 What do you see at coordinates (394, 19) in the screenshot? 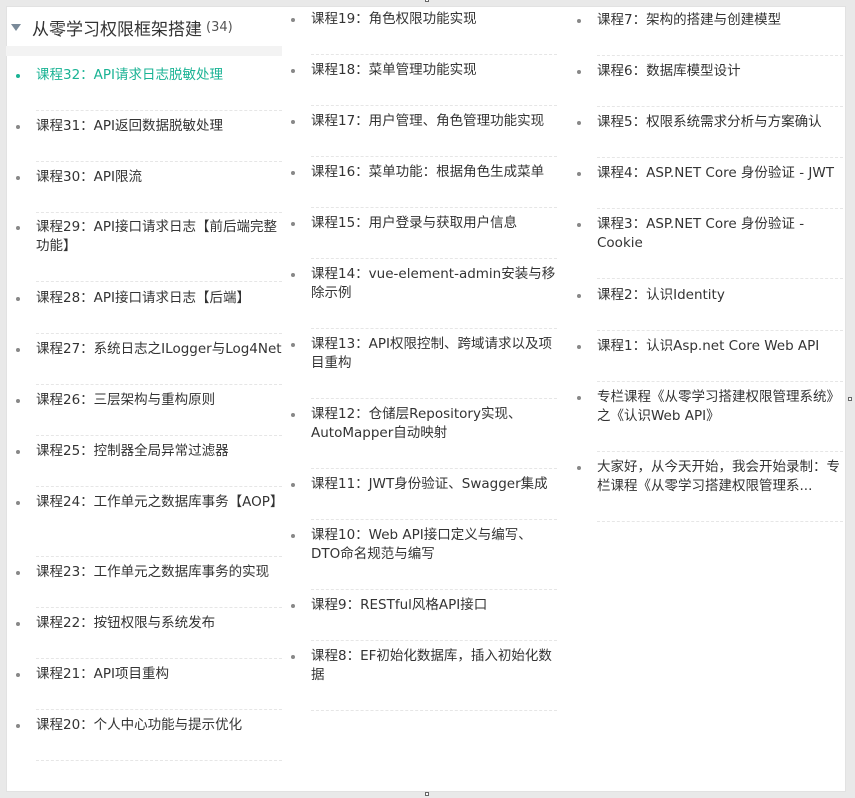
I see `course-item-label: 课程19：角色权限功能实现` at bounding box center [394, 19].